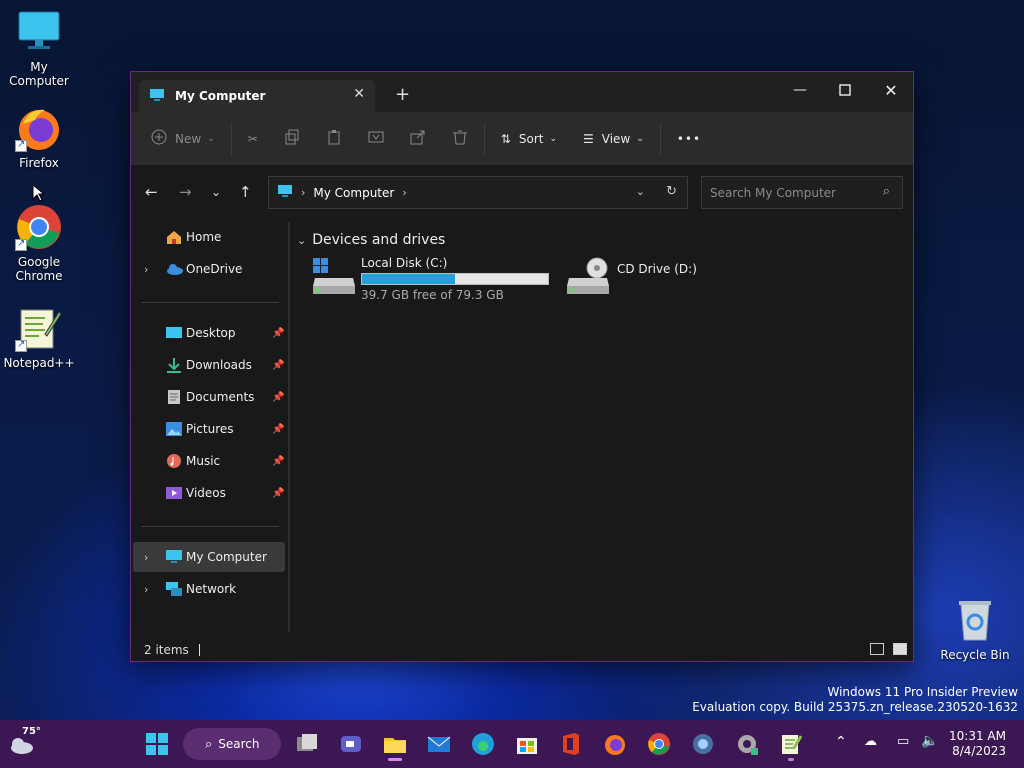  What do you see at coordinates (657, 269) in the screenshot?
I see `drive-name: CD Drive (D:)` at bounding box center [657, 269].